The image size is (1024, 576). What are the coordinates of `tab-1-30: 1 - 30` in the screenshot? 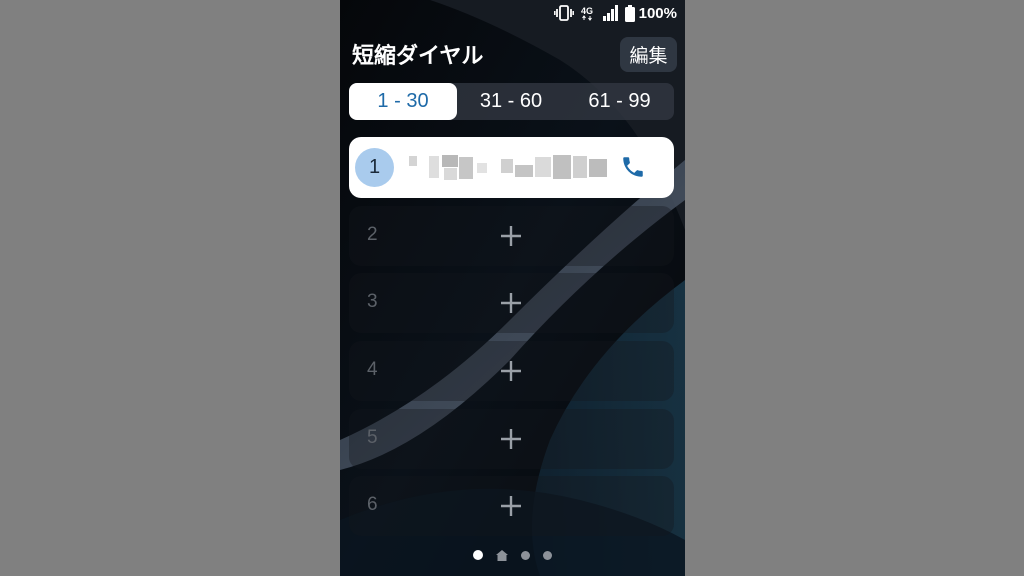 It's located at (403, 101).